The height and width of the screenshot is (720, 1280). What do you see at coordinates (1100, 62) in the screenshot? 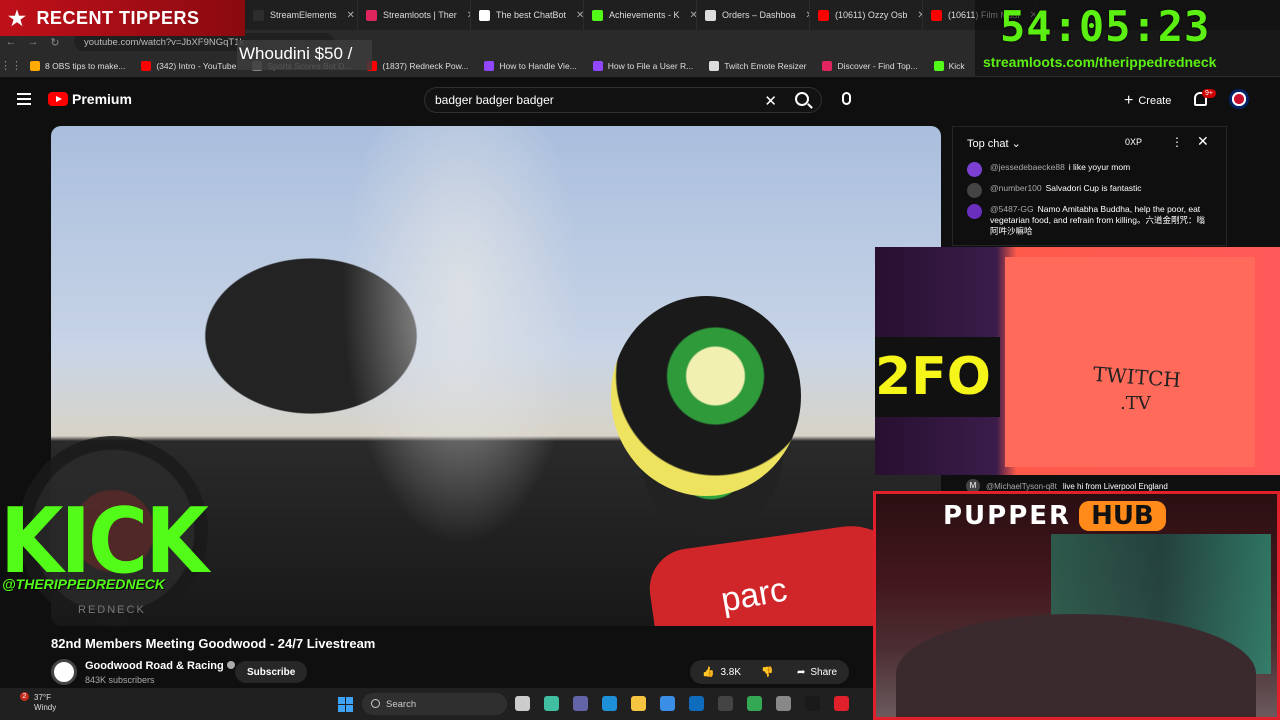
I see `streamloots-url: streamloots.com/therippedredneck` at bounding box center [1100, 62].